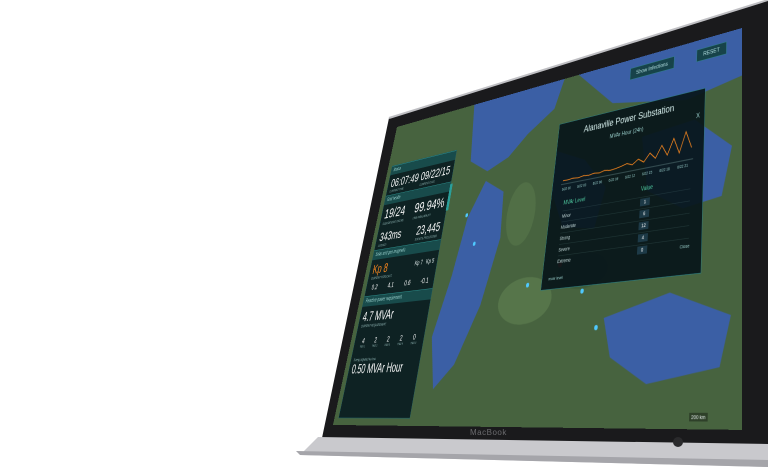 The width and height of the screenshot is (768, 467). Describe the element at coordinates (567, 189) in the screenshot. I see `x-tick-label: 6/22 00` at that location.